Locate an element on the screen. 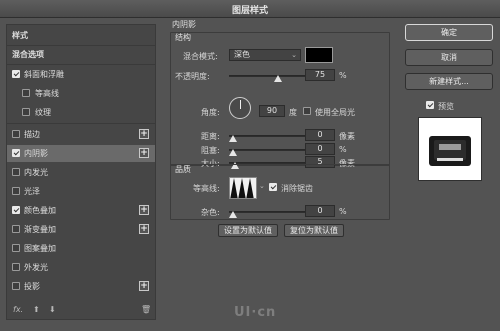 The image size is (500, 331). blend-mode-select: 深色 ⌄ is located at coordinates (265, 55).